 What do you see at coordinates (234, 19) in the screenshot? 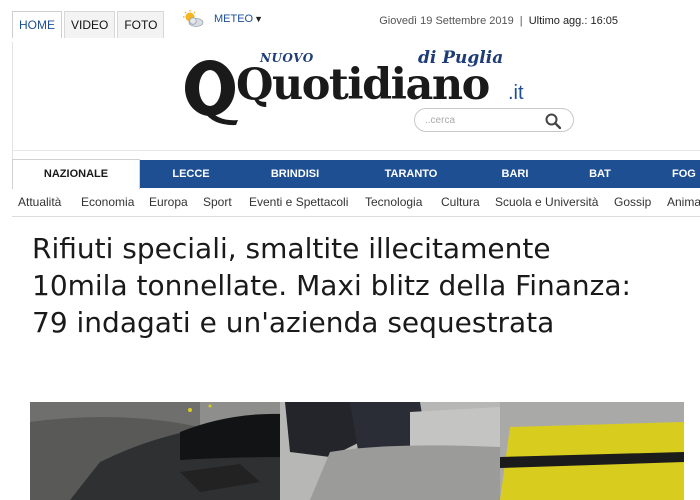
I see `meteo-label: METEO` at bounding box center [234, 19].